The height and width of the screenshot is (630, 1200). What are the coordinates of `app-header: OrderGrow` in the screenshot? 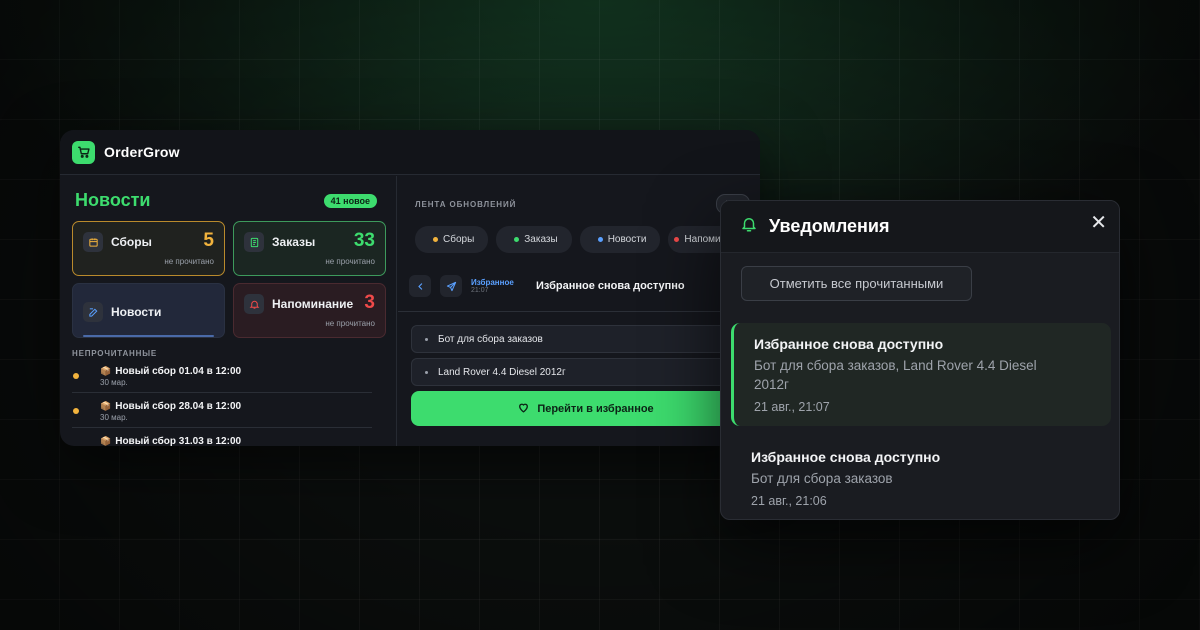 It's located at (410, 152).